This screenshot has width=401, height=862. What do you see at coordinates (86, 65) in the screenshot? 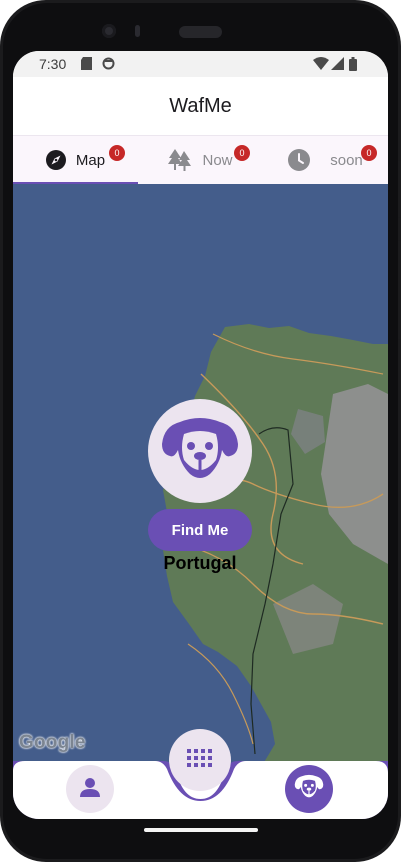
I see `sd-card-icon` at bounding box center [86, 65].